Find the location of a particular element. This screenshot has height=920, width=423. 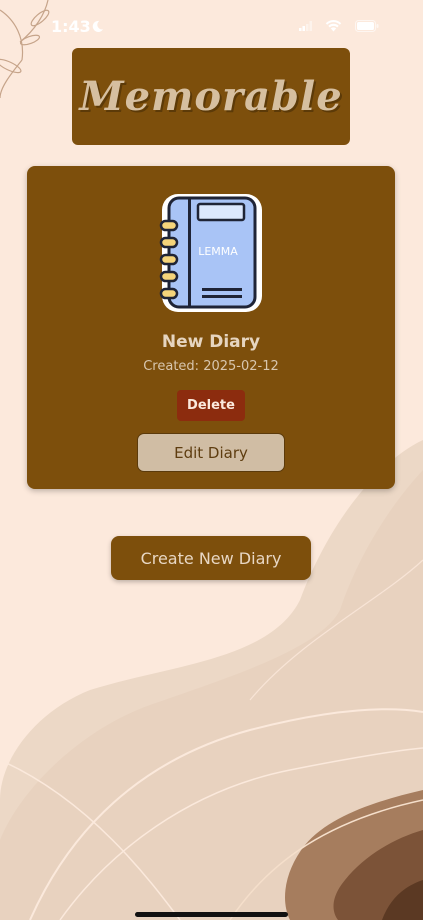

cellular-signal-icon is located at coordinates (305, 25).